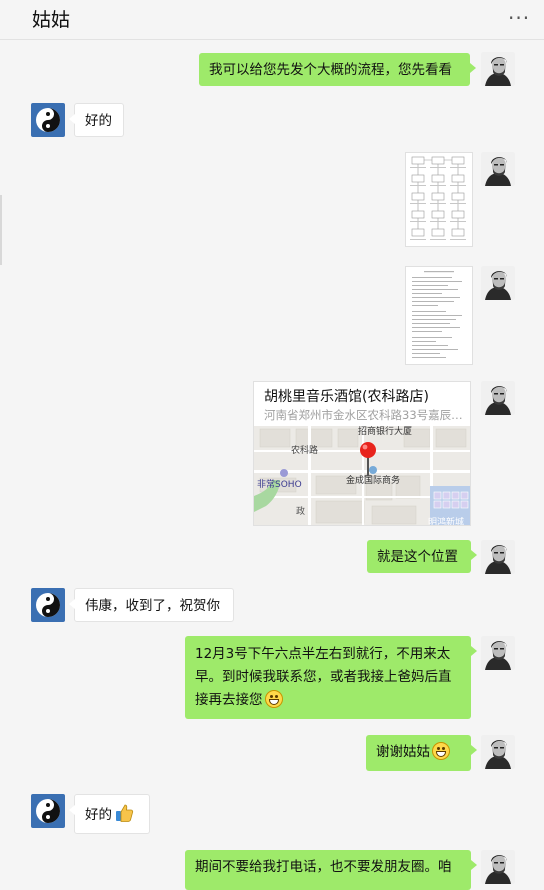 This screenshot has height=890, width=544. Describe the element at coordinates (304, 450) in the screenshot. I see `map-label-road: 农科路` at that location.